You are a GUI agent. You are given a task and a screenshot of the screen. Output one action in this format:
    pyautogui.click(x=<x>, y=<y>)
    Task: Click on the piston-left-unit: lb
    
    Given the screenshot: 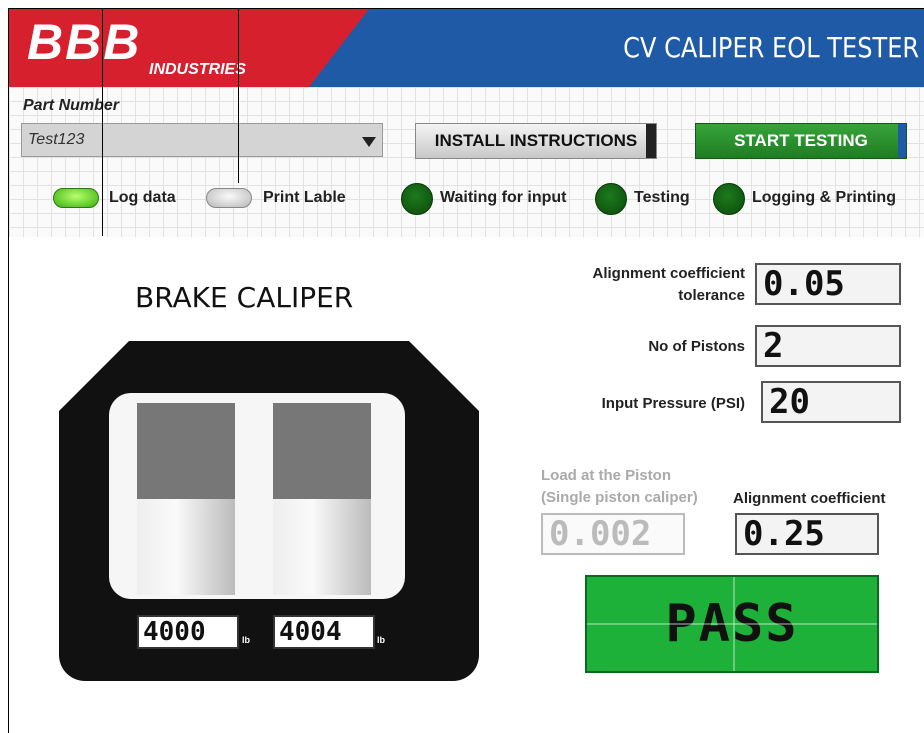 What is the action you would take?
    pyautogui.click(x=246, y=640)
    